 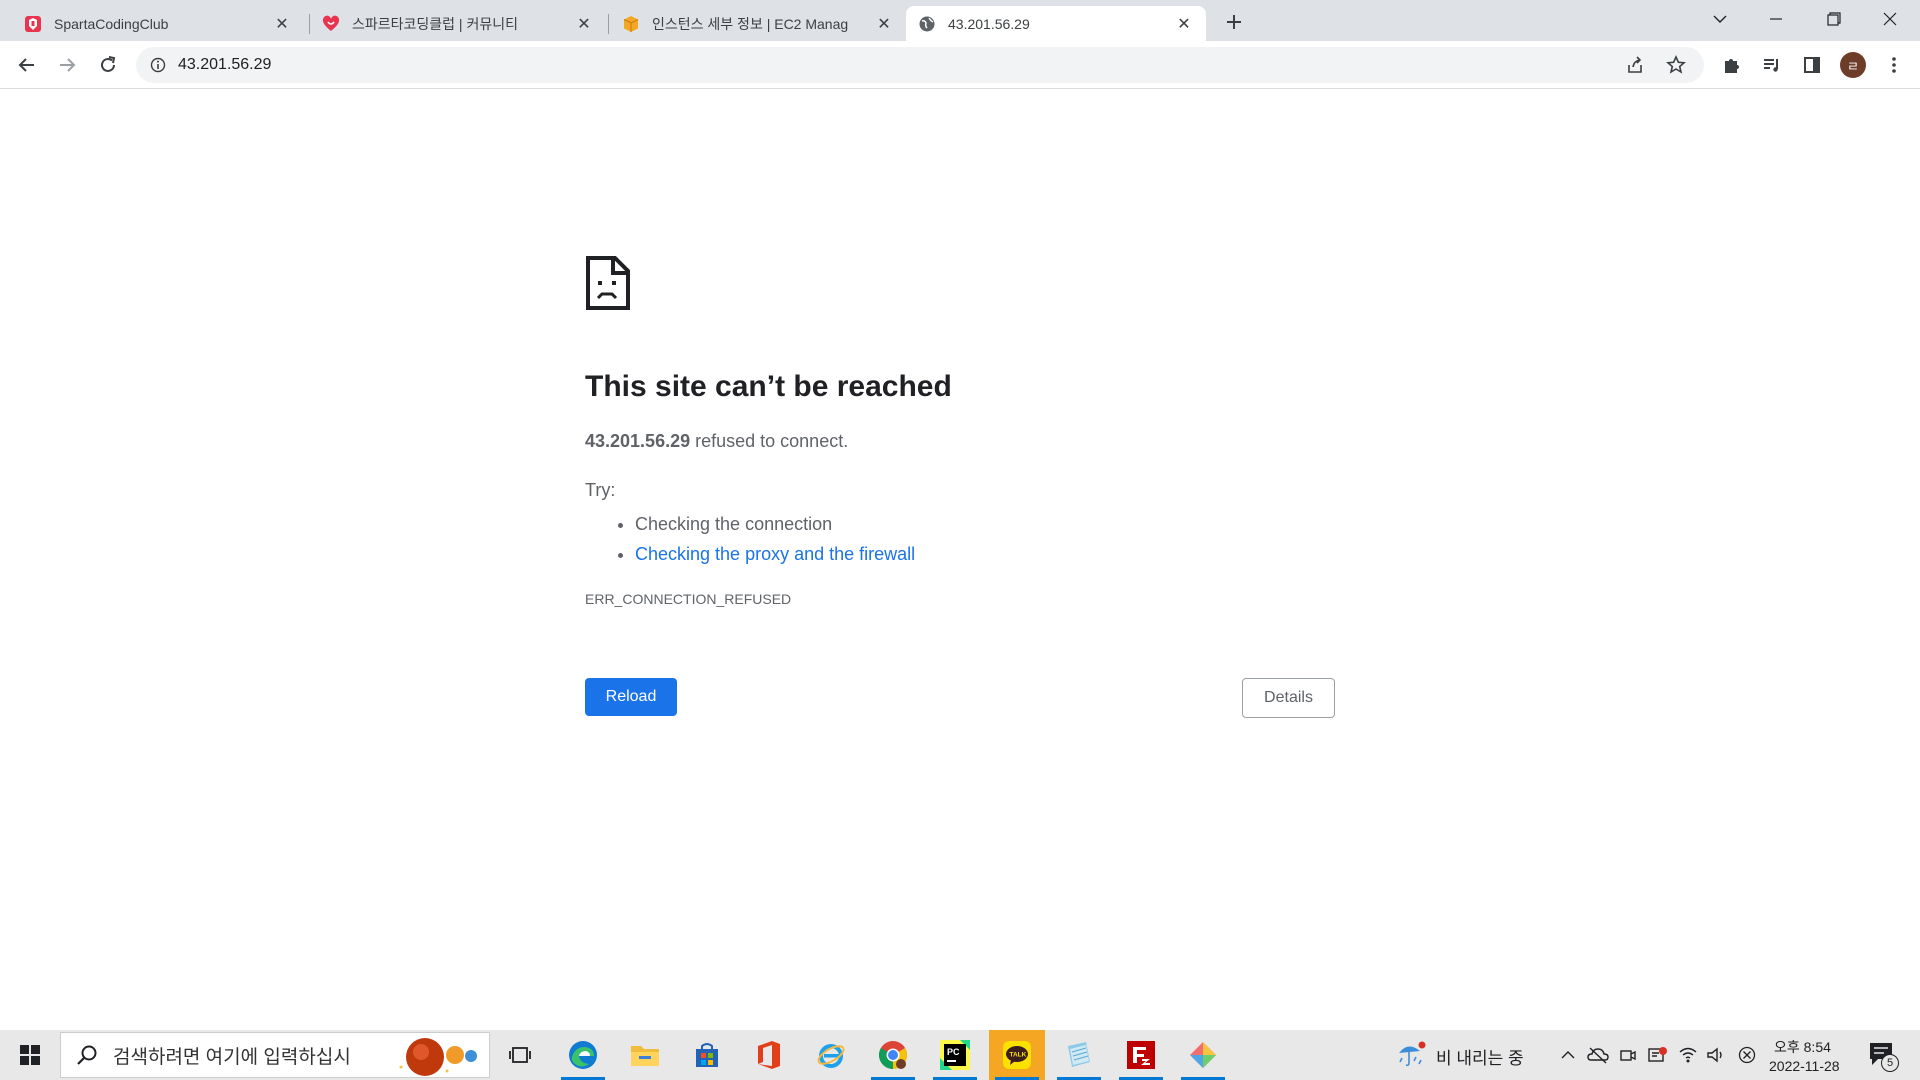 I want to click on svg-text: PC, so click(x=953, y=1052).